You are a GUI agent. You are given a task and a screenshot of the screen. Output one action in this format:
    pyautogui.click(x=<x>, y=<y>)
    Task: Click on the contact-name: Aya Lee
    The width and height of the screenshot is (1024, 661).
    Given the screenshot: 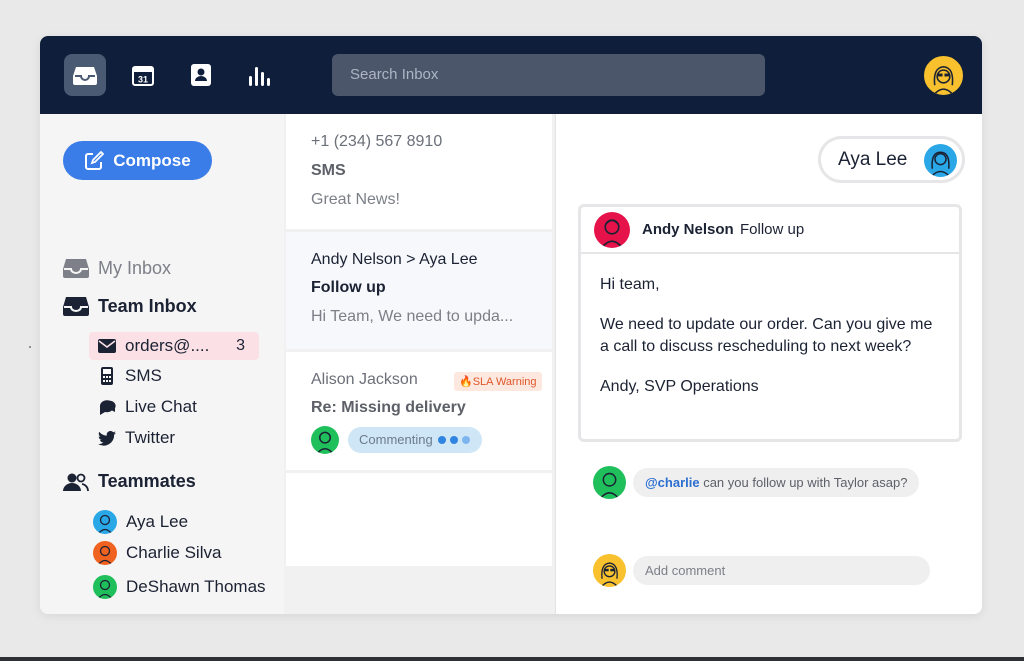 What is the action you would take?
    pyautogui.click(x=873, y=159)
    